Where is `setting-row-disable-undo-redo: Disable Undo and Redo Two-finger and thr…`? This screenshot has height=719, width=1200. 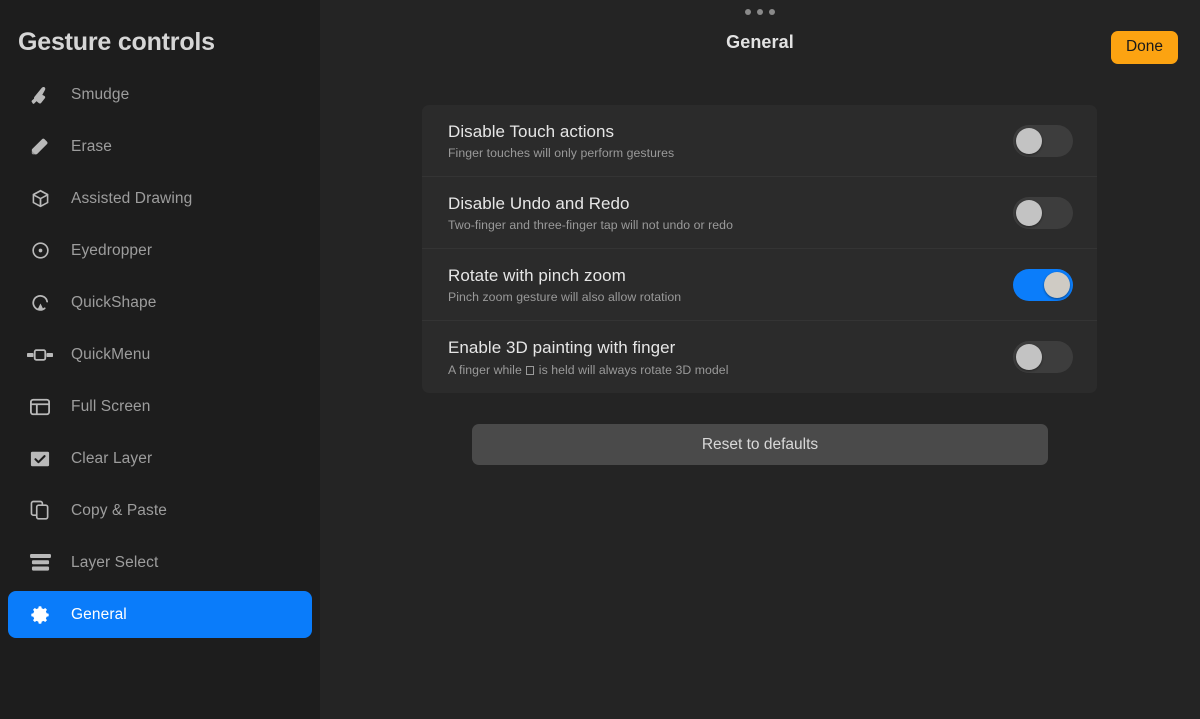 setting-row-disable-undo-redo: Disable Undo and Redo Two-finger and thr… is located at coordinates (759, 213).